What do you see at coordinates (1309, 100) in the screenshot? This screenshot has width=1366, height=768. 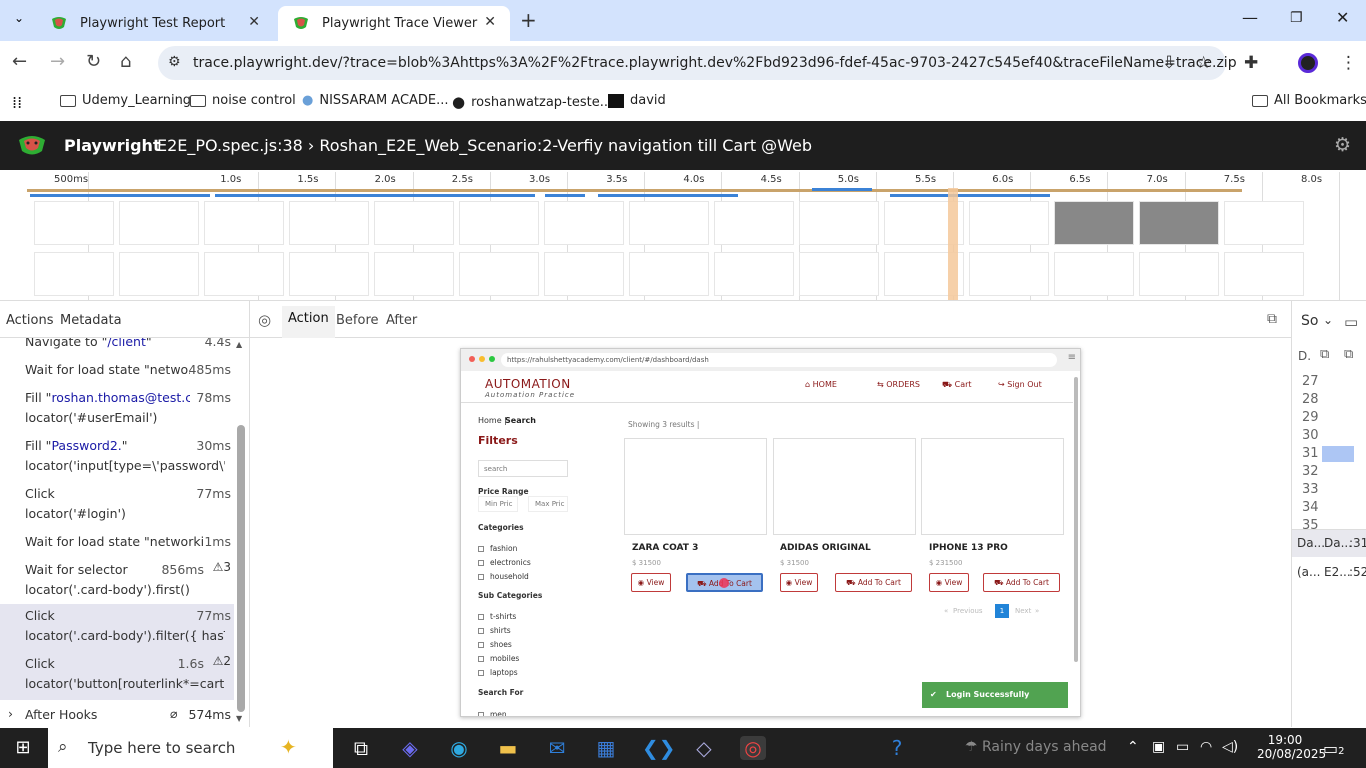 I see `all-bookmarks: All Bookmarks` at bounding box center [1309, 100].